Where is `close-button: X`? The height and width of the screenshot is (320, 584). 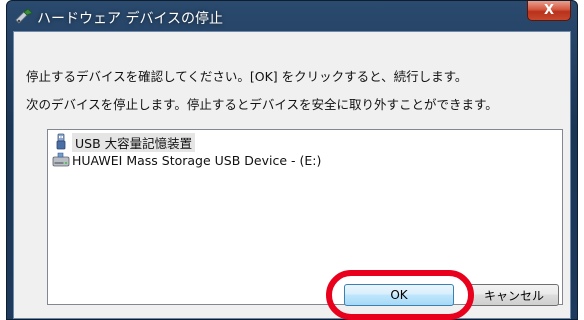
close-button: X is located at coordinates (549, 11).